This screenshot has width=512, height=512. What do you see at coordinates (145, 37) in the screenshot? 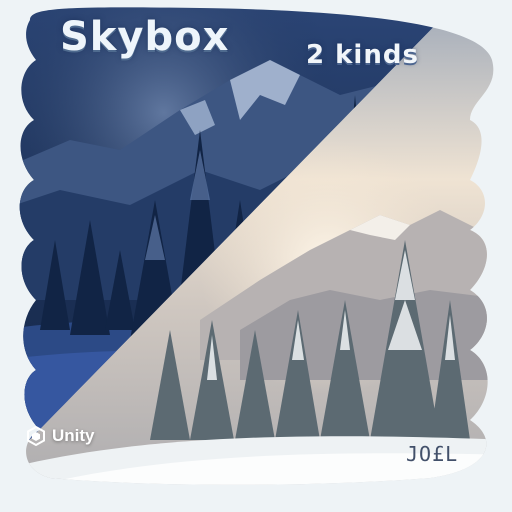
I see `title: Skybox` at bounding box center [145, 37].